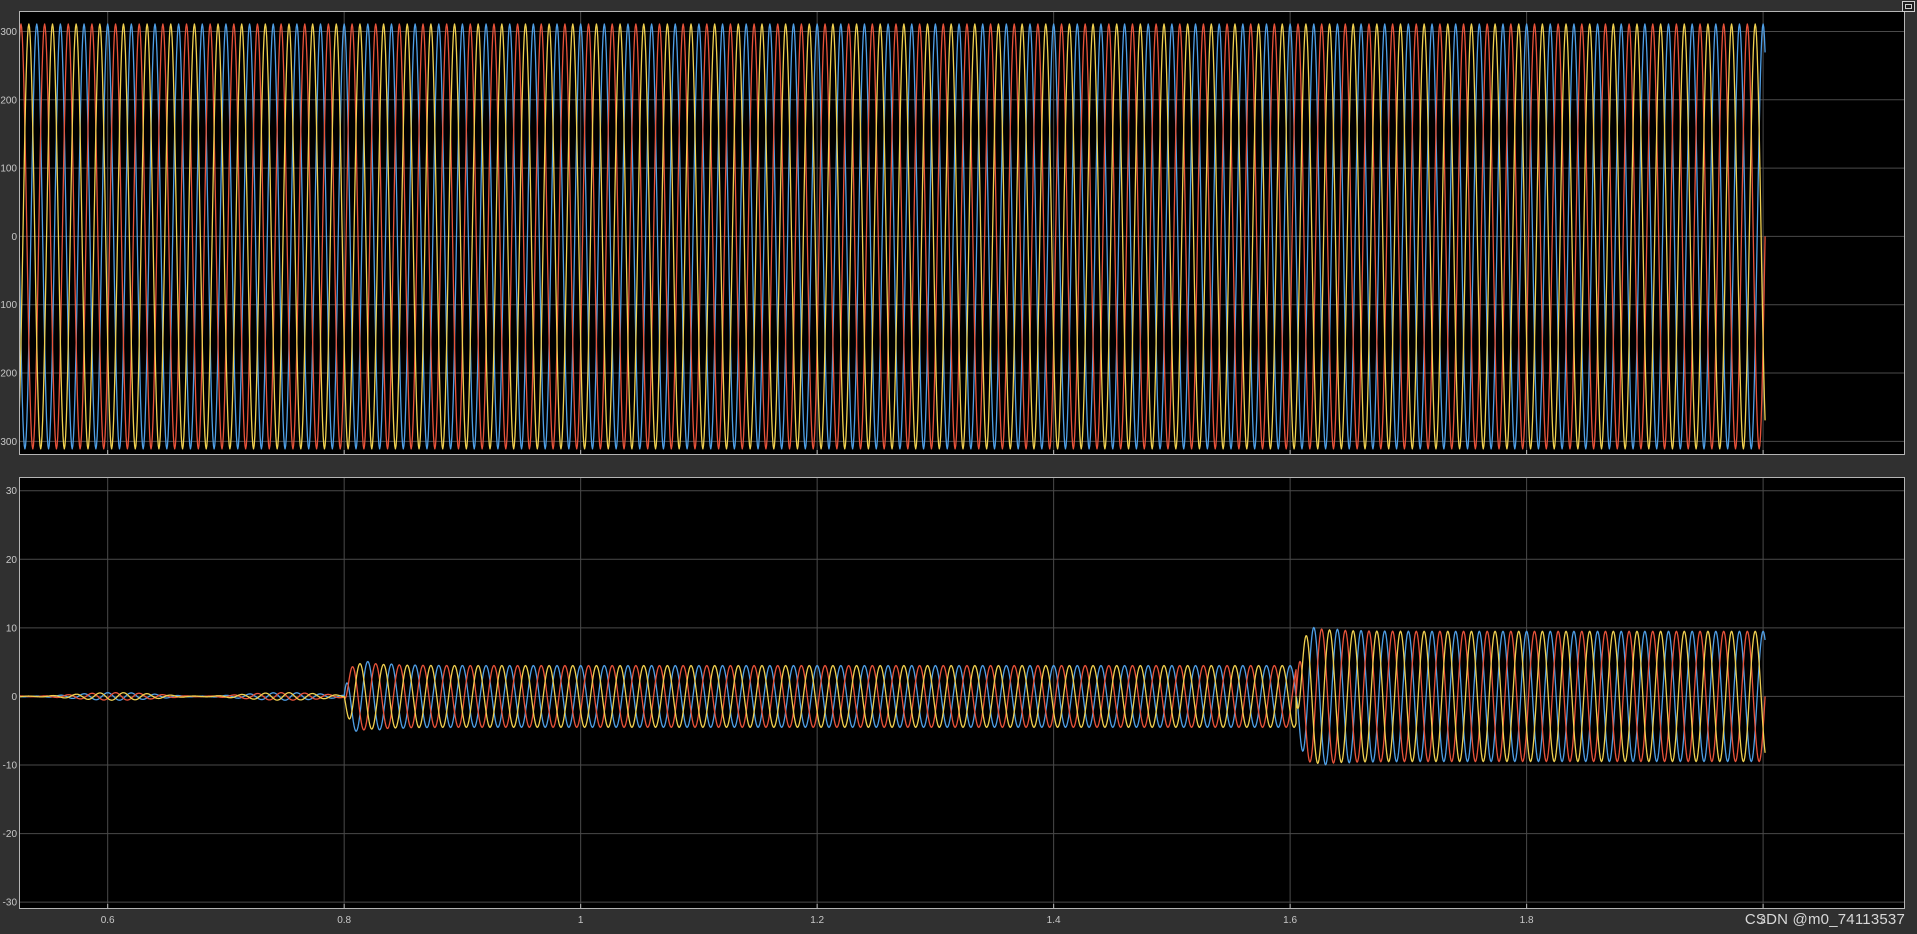 This screenshot has height=934, width=1917. I want to click on y-tick-label: 300, so click(8, 32).